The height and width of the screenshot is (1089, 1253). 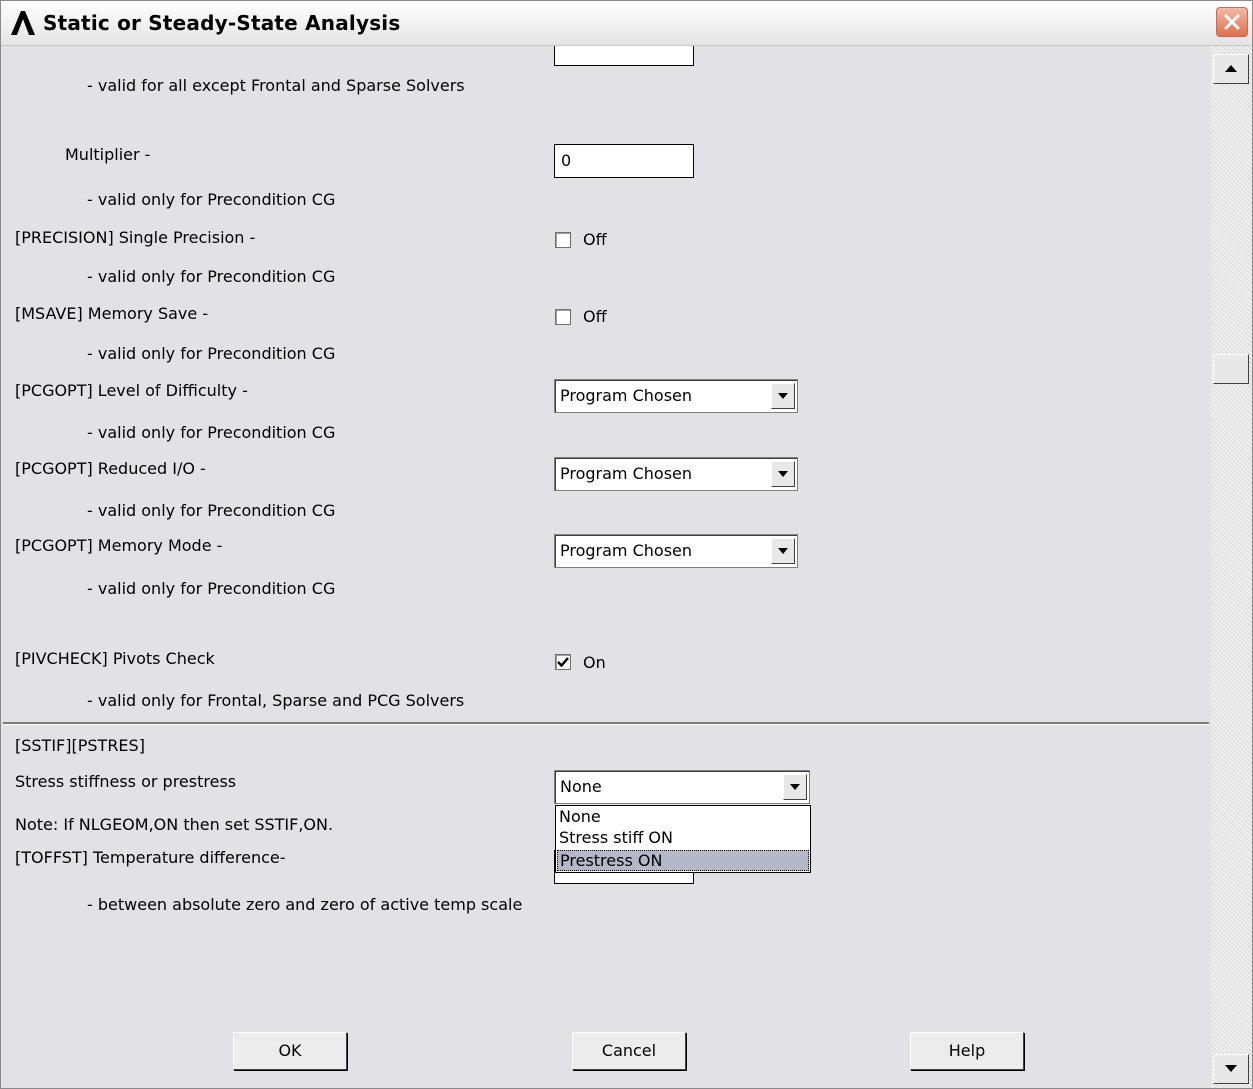 What do you see at coordinates (626, 395) in the screenshot?
I see `pcgopt-level-value: Program Chosen` at bounding box center [626, 395].